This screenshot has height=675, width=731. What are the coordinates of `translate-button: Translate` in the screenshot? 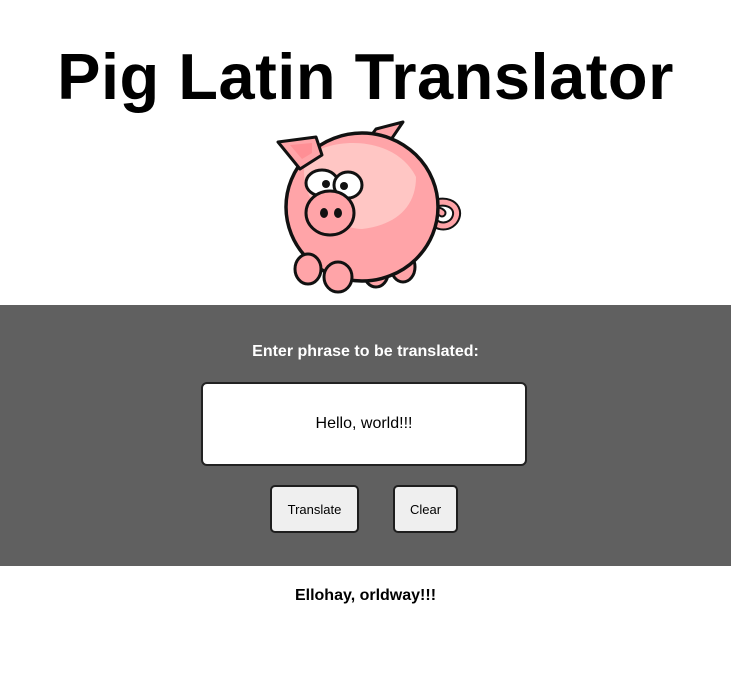 It's located at (314, 509).